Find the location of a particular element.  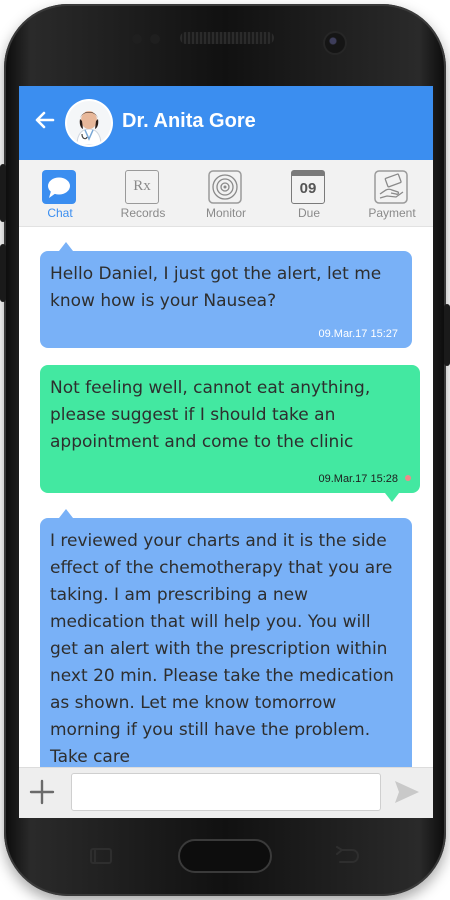

message-input is located at coordinates (226, 792).